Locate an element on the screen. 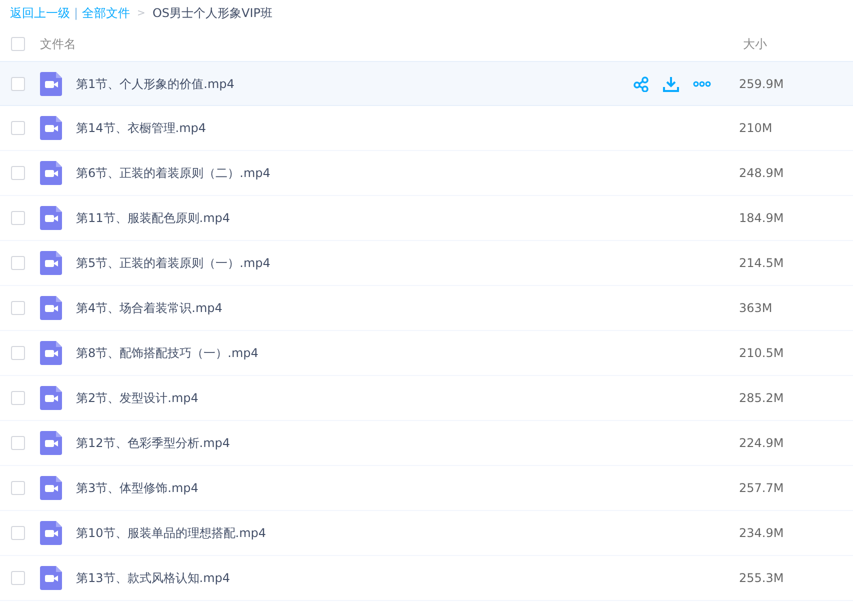  file-name: 第14节、衣橱管理.mp4 is located at coordinates (407, 128).